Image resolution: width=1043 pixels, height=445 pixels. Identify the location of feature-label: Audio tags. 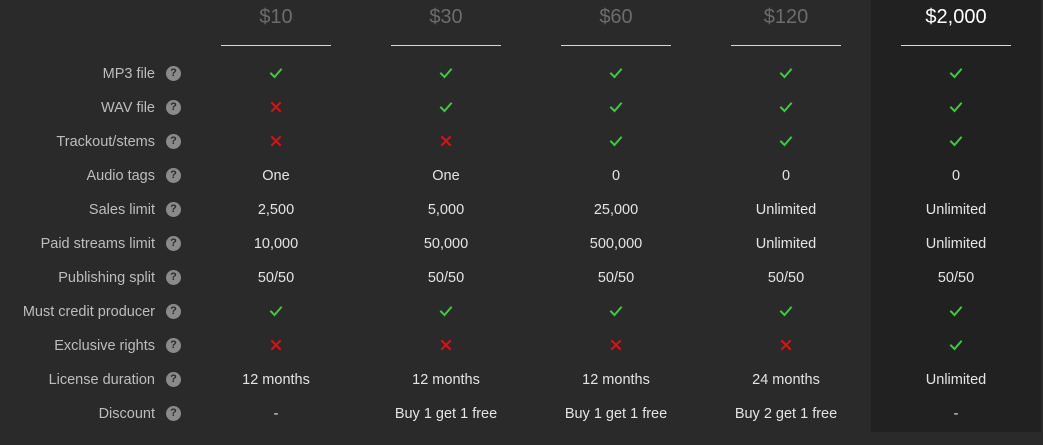
(120, 176).